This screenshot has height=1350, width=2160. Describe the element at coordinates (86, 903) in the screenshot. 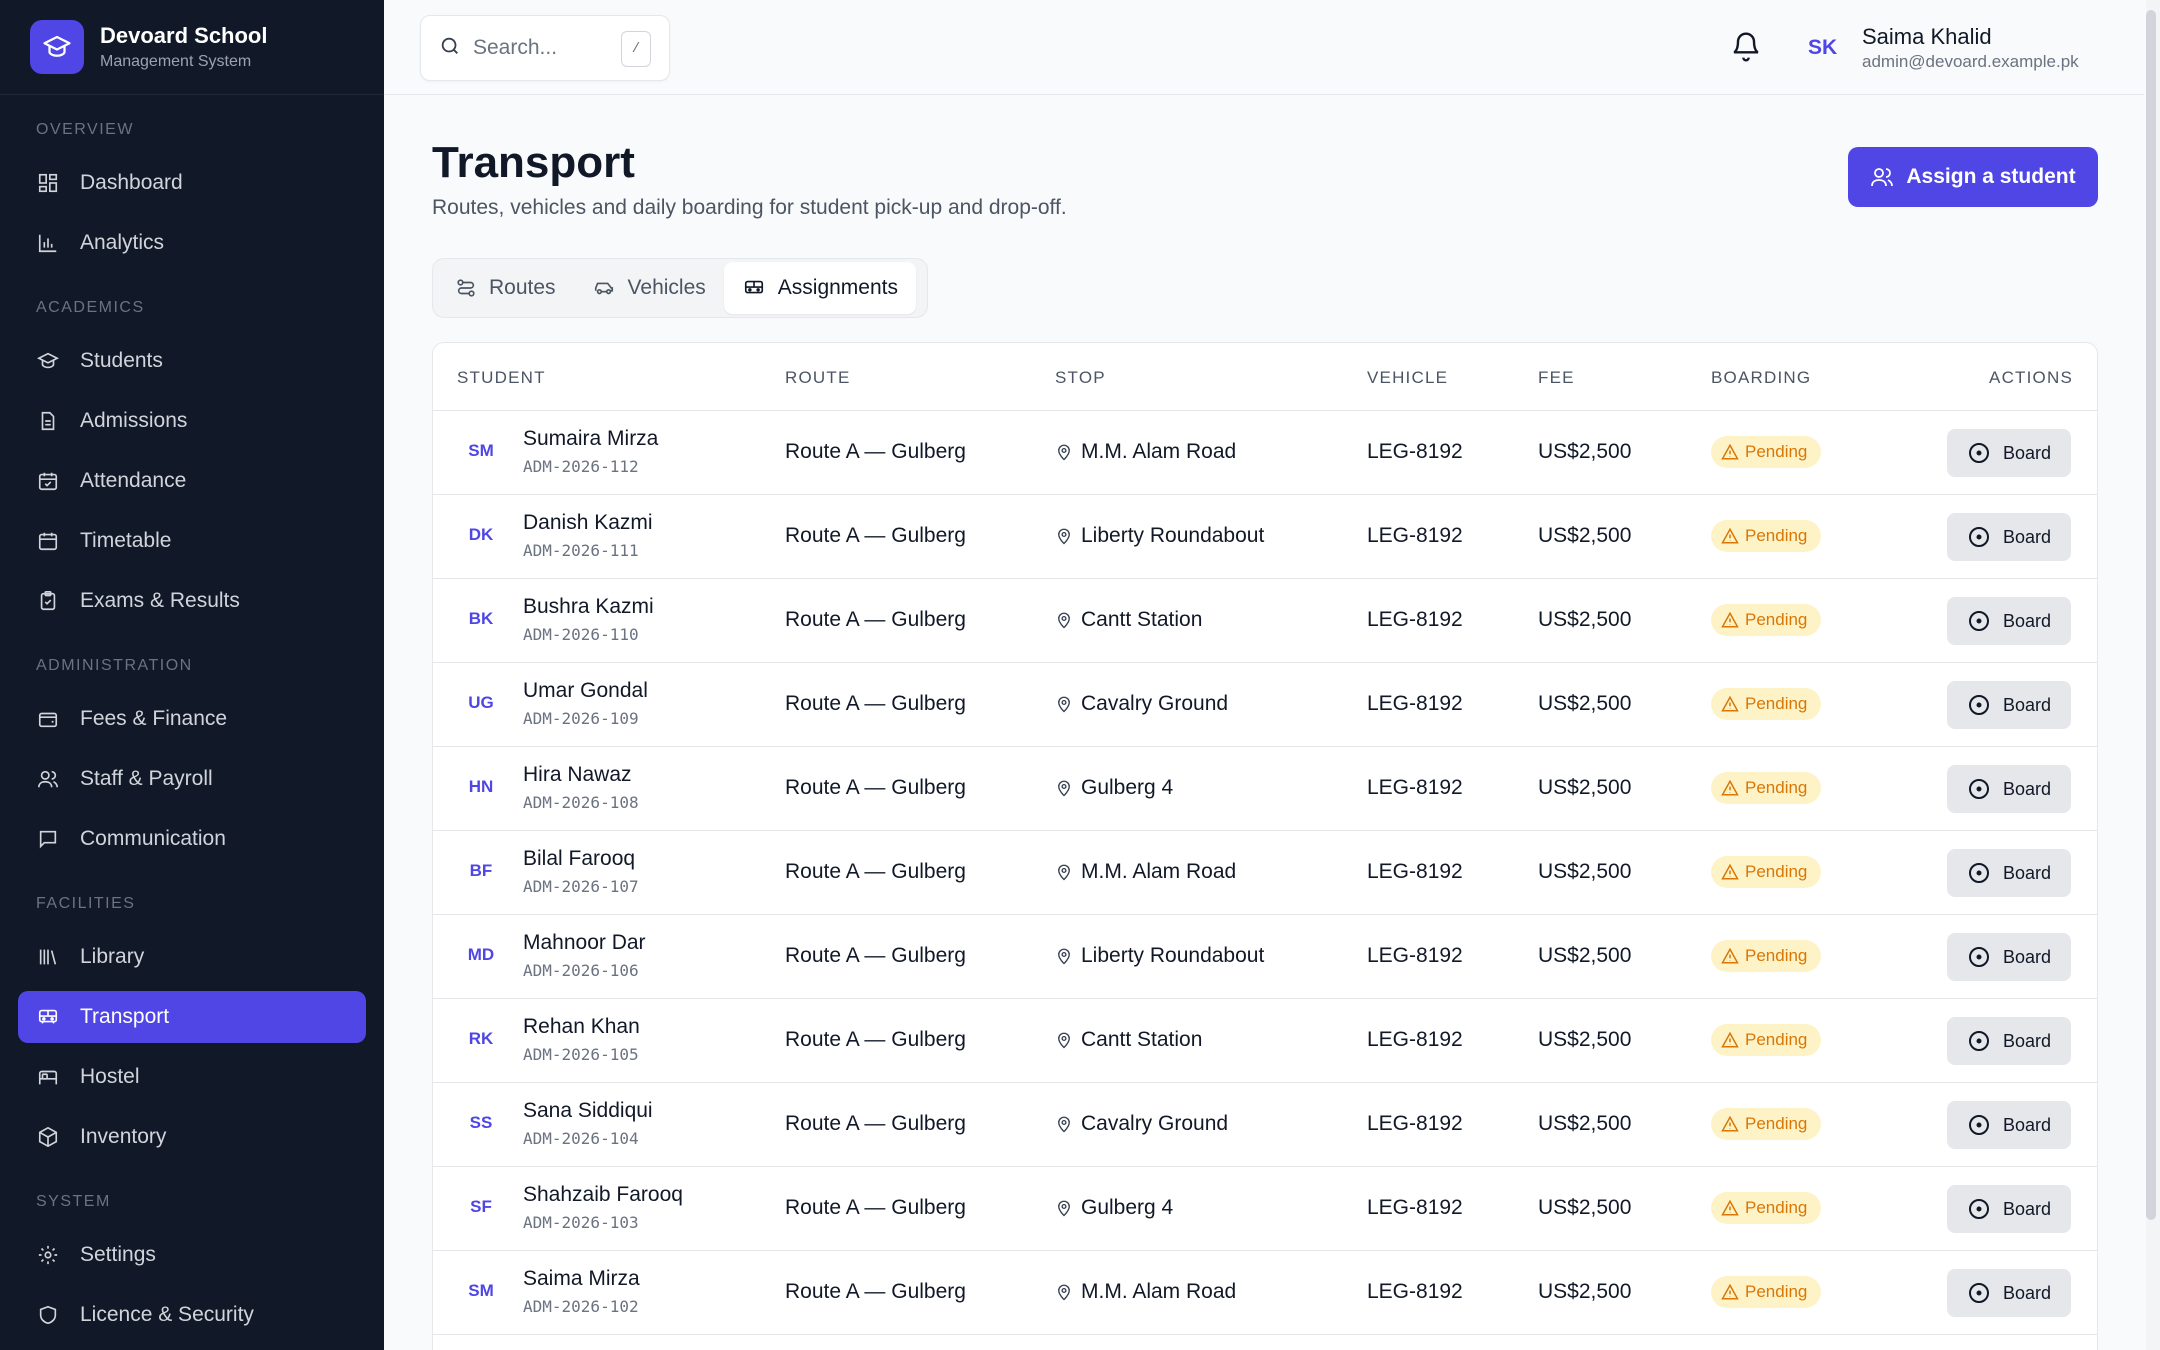

I see `section-label: FACILITIES` at that location.